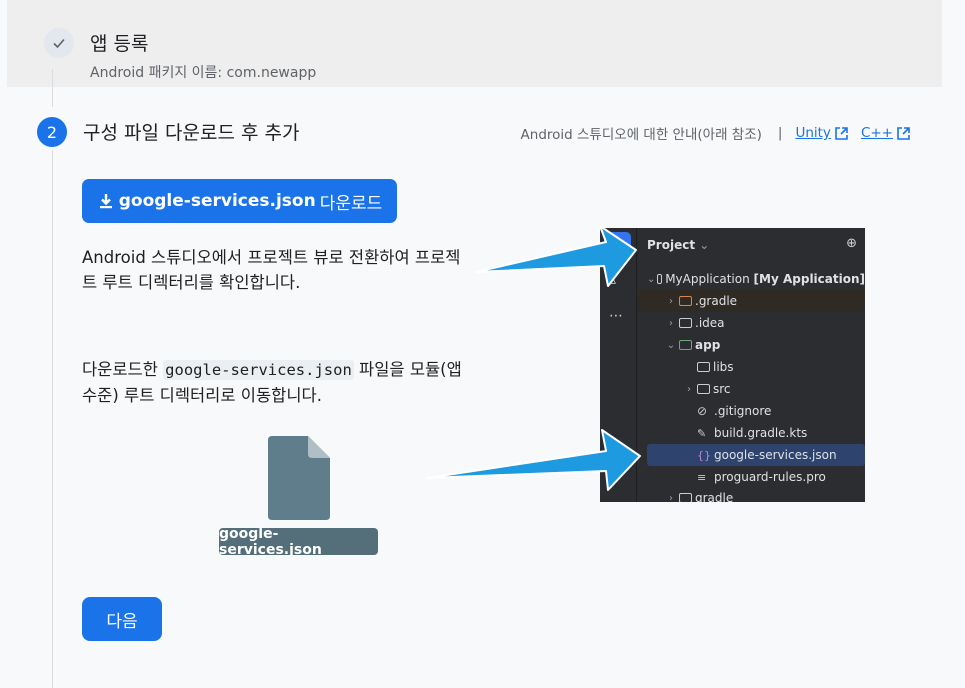  I want to click on platform-guide: Android 스튜디오에 대한 안내(아래 참조) | Unity C++, so click(716, 133).